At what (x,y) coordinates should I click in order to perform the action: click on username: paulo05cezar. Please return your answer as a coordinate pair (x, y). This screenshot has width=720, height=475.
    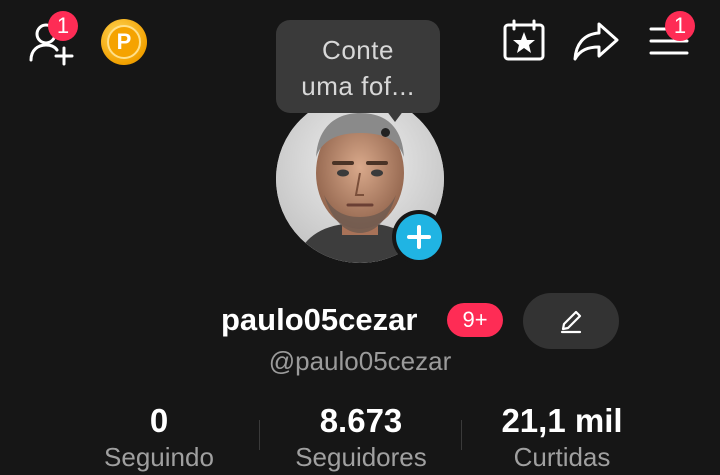
    Looking at the image, I should click on (319, 319).